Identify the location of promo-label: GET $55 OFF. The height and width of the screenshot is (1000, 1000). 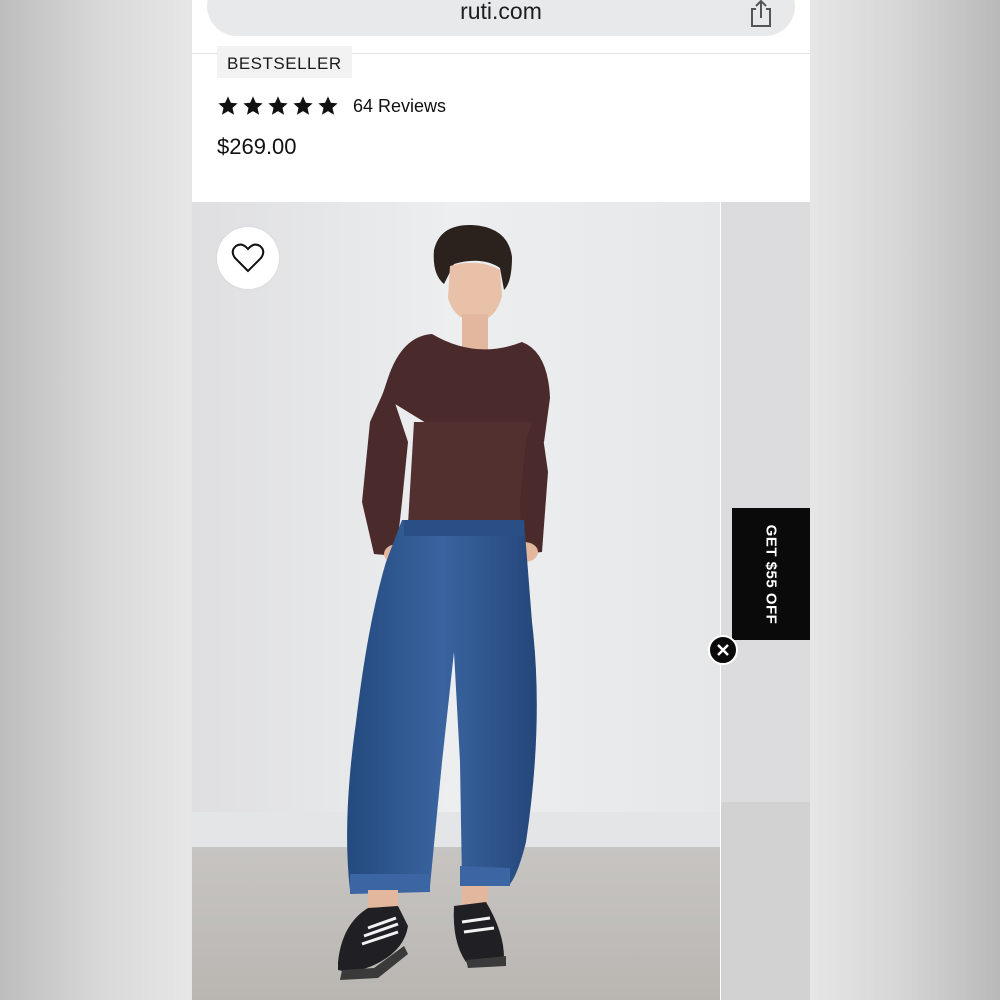
(771, 574).